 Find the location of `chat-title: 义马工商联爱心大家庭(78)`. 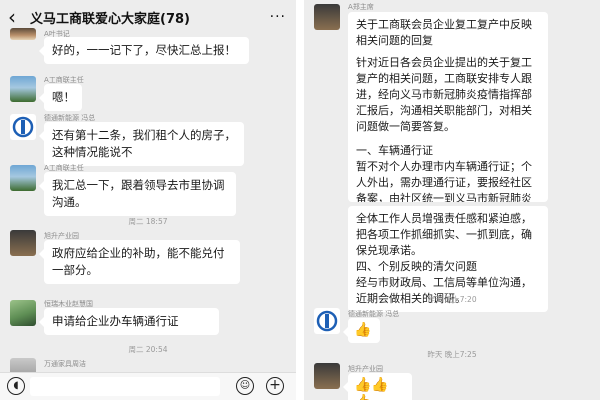

chat-title: 义马工商联爱心大家庭(78) is located at coordinates (110, 19).